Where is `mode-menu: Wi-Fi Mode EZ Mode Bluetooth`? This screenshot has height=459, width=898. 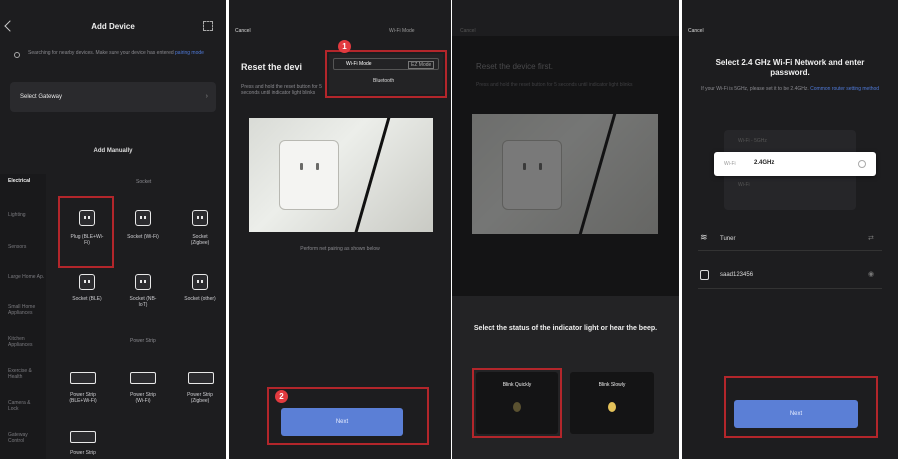 mode-menu: Wi-Fi Mode EZ Mode Bluetooth is located at coordinates (386, 74).